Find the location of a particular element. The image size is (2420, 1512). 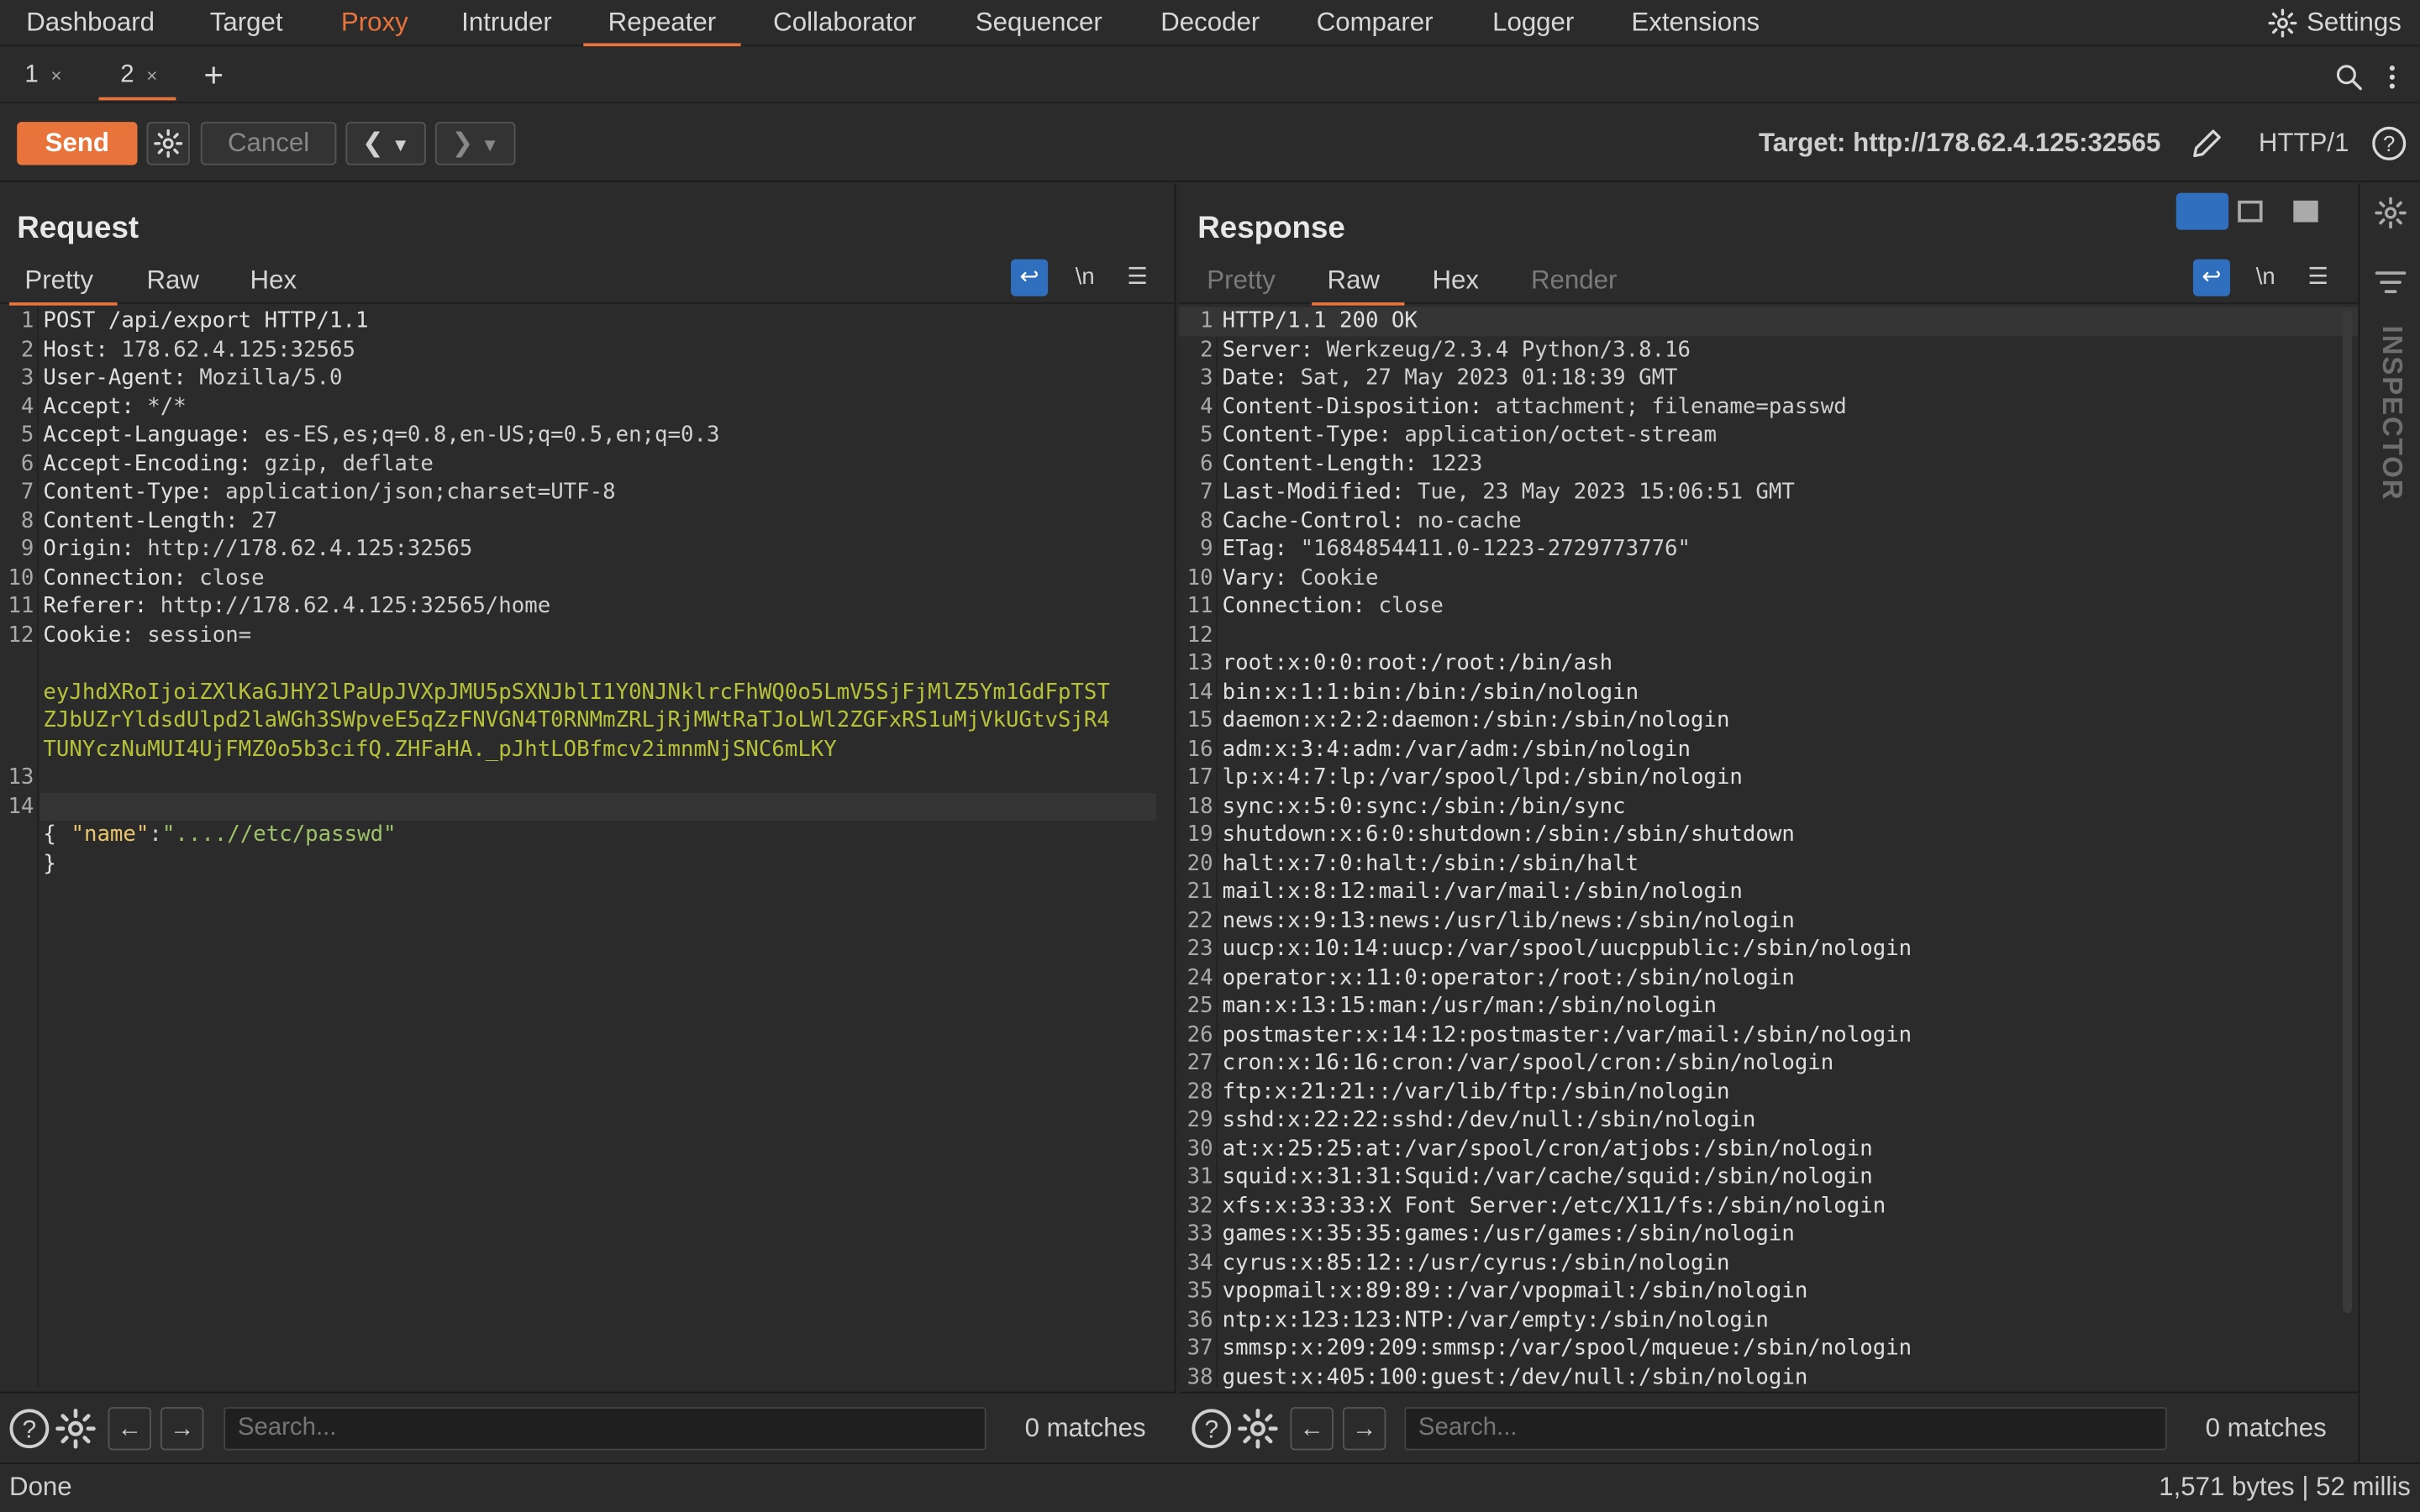

filter-lines-icon is located at coordinates (2391, 282).